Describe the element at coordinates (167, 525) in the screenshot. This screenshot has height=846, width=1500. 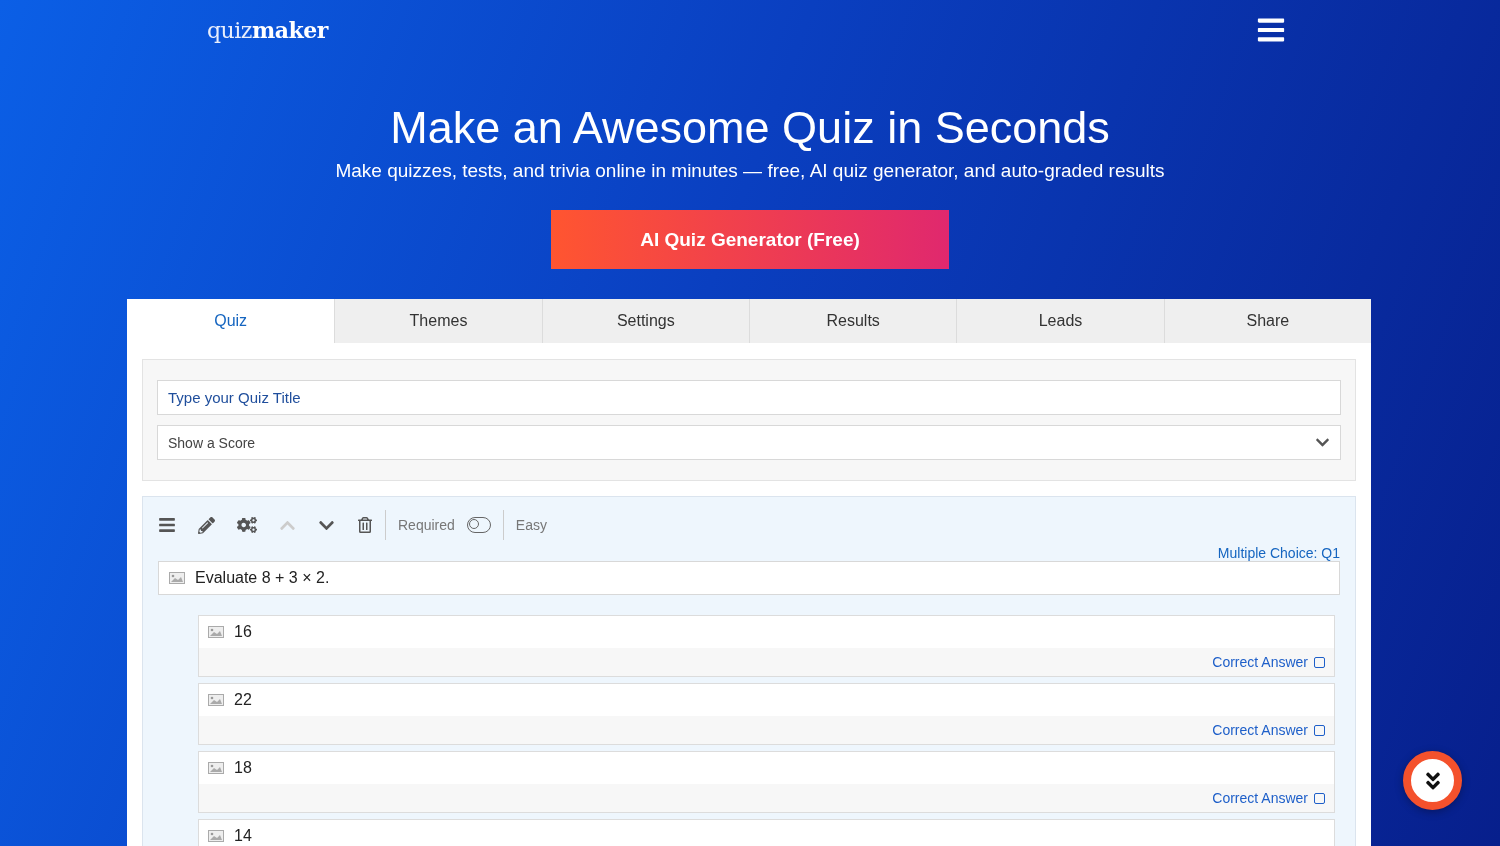
I see `drag-handle-icon` at that location.